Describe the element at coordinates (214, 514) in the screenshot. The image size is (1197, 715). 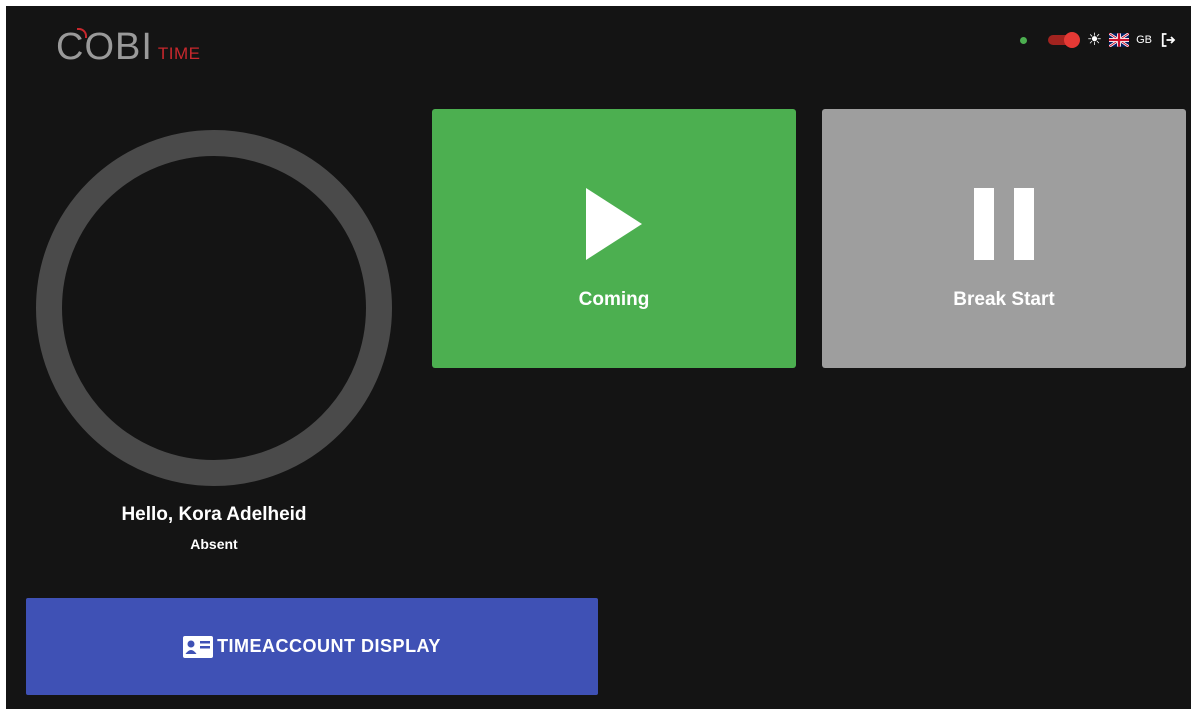
I see `user-greeting: Hello, Kora Adelheid` at that location.